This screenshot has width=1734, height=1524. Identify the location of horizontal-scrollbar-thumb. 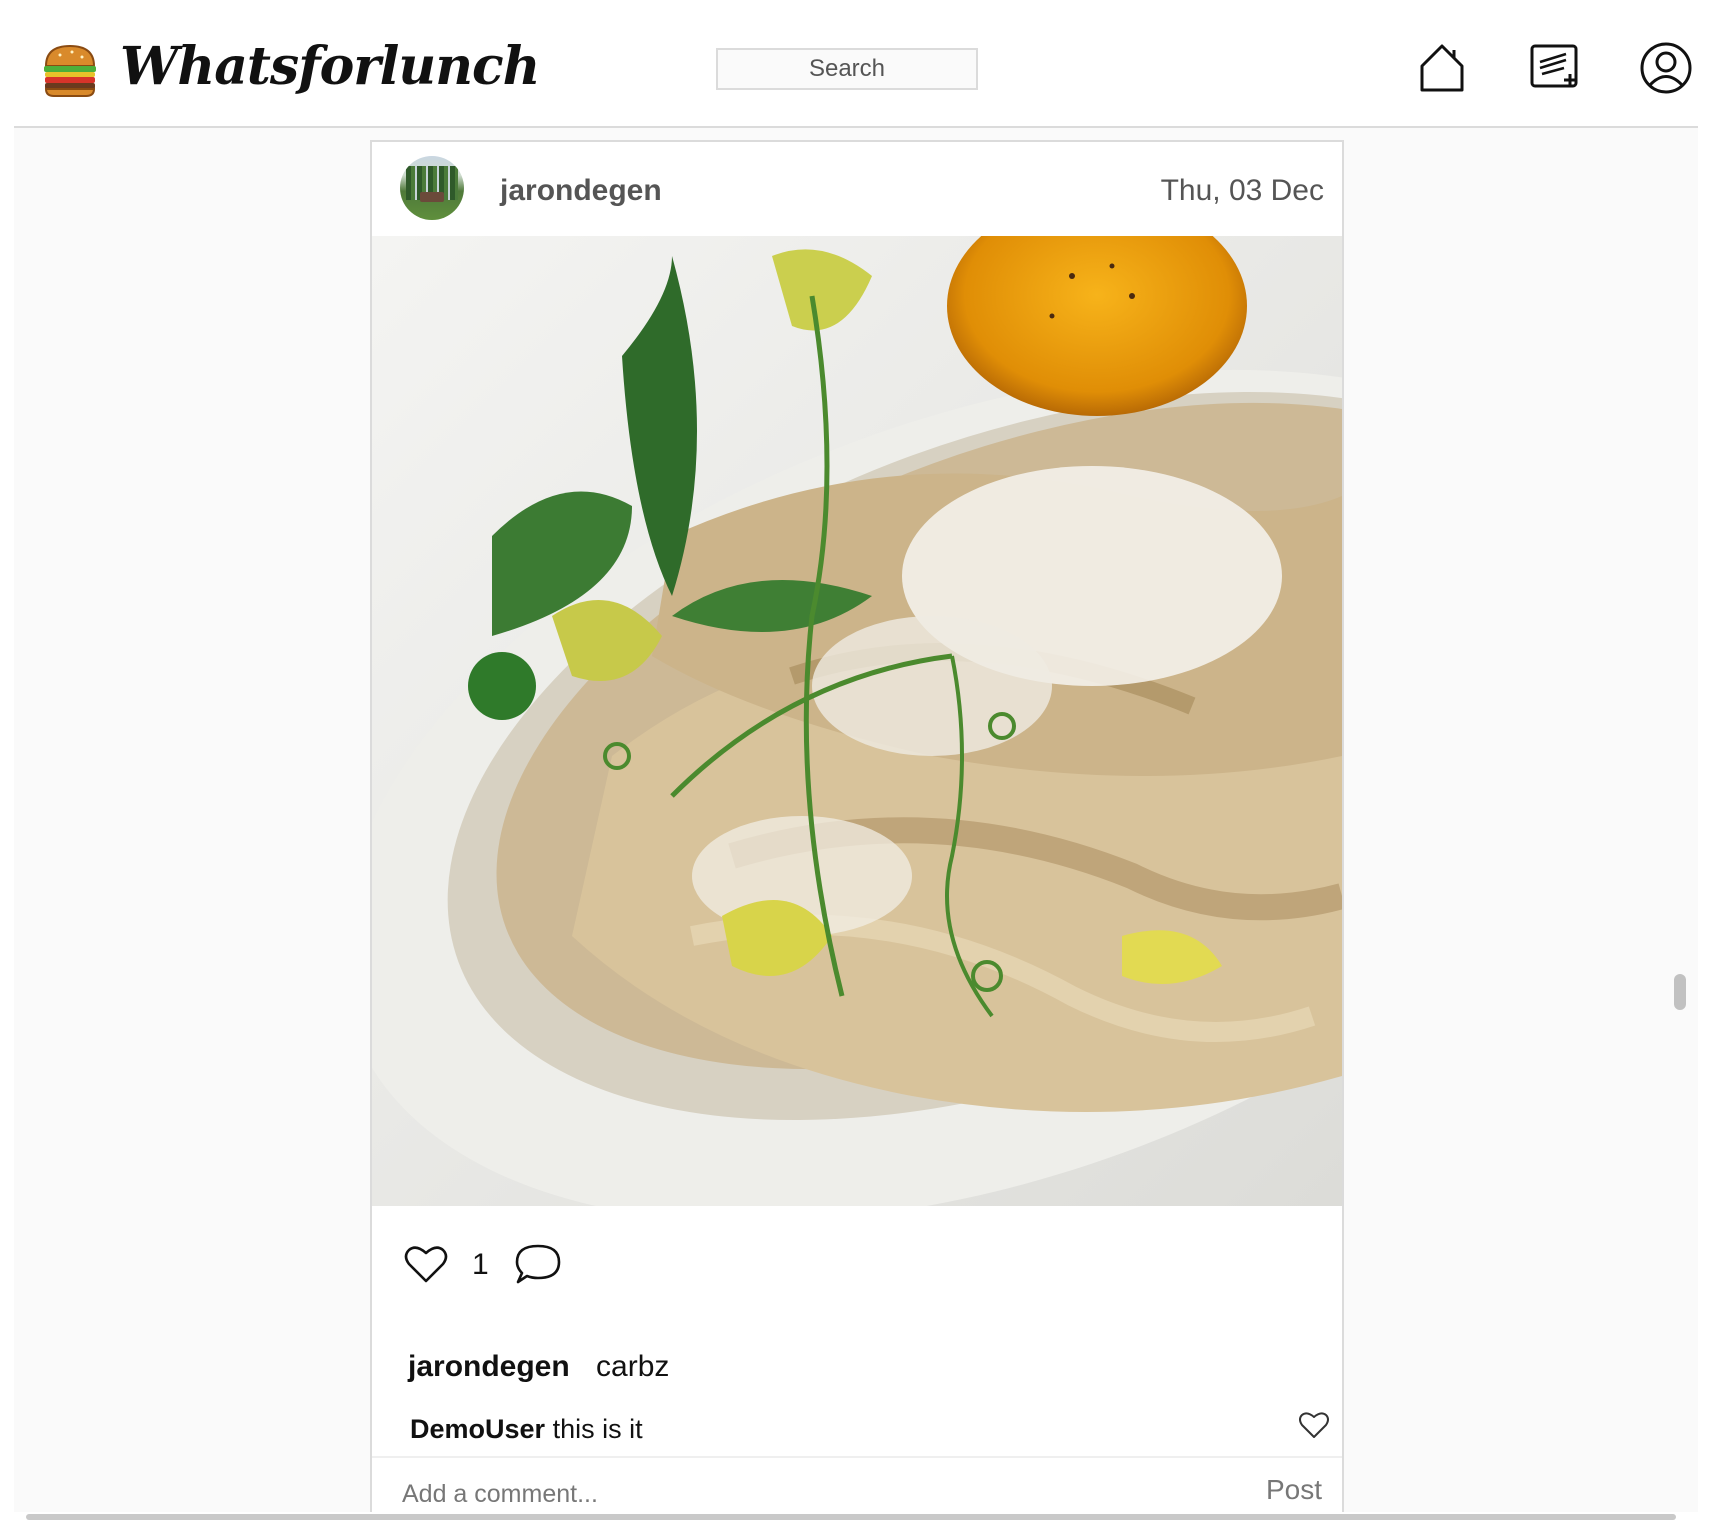
(851, 1517).